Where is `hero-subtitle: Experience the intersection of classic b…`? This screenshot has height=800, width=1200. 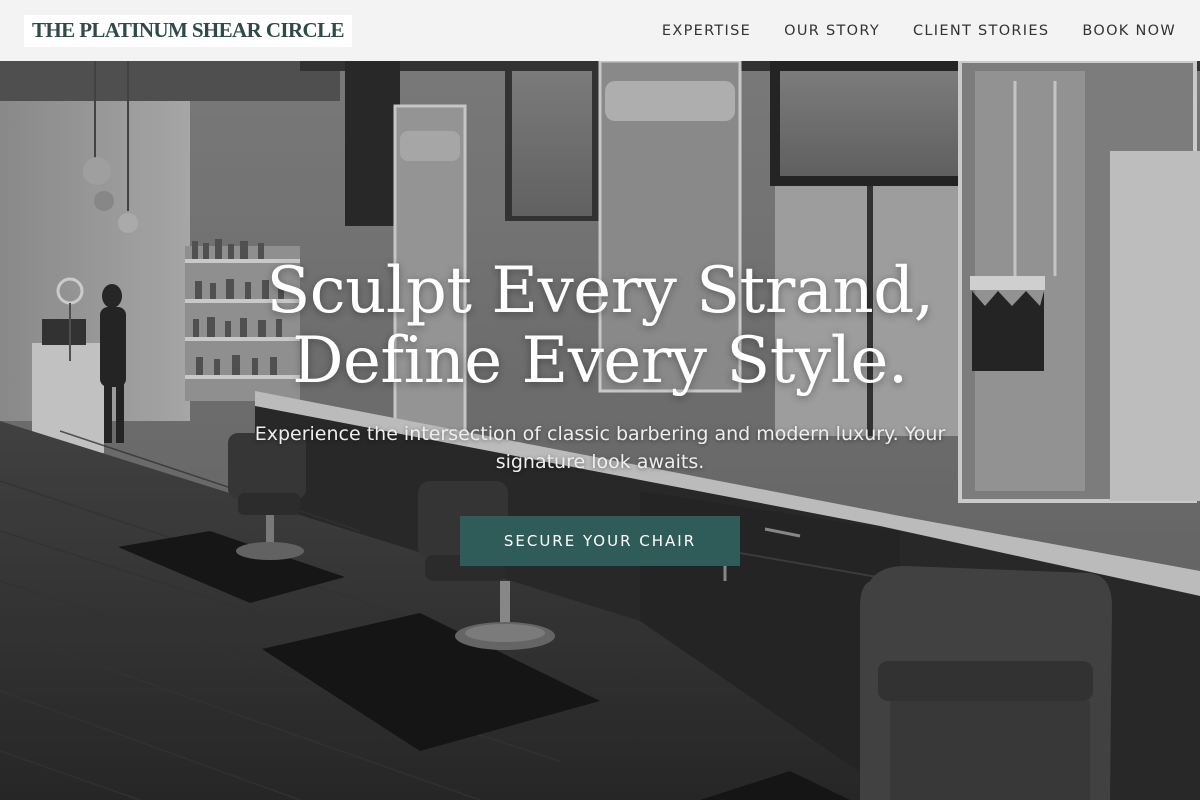
hero-subtitle: Experience the intersection of classic b… is located at coordinates (600, 448).